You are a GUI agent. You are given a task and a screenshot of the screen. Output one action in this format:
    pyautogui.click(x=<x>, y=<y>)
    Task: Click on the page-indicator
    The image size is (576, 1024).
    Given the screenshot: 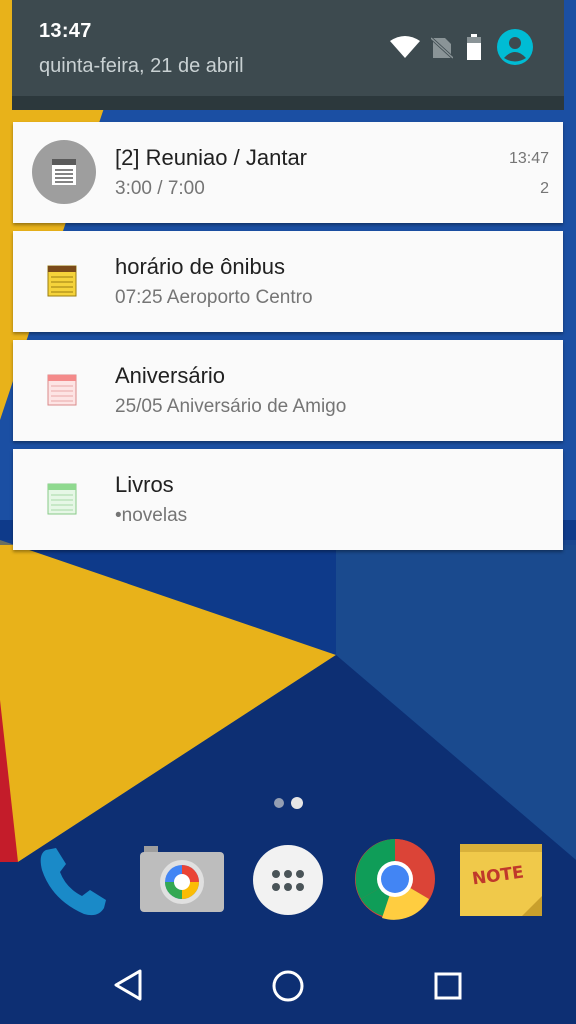 What is the action you would take?
    pyautogui.click(x=290, y=805)
    